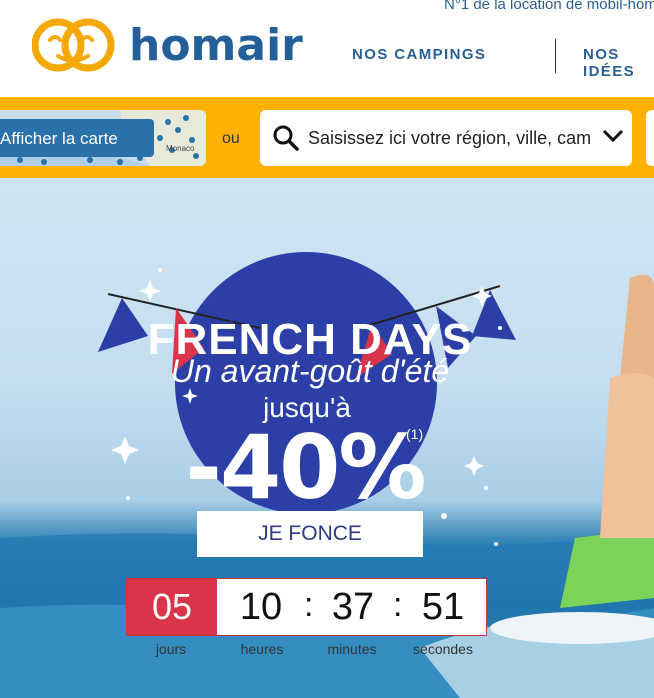  I want to click on logo-icon, so click(73, 45).